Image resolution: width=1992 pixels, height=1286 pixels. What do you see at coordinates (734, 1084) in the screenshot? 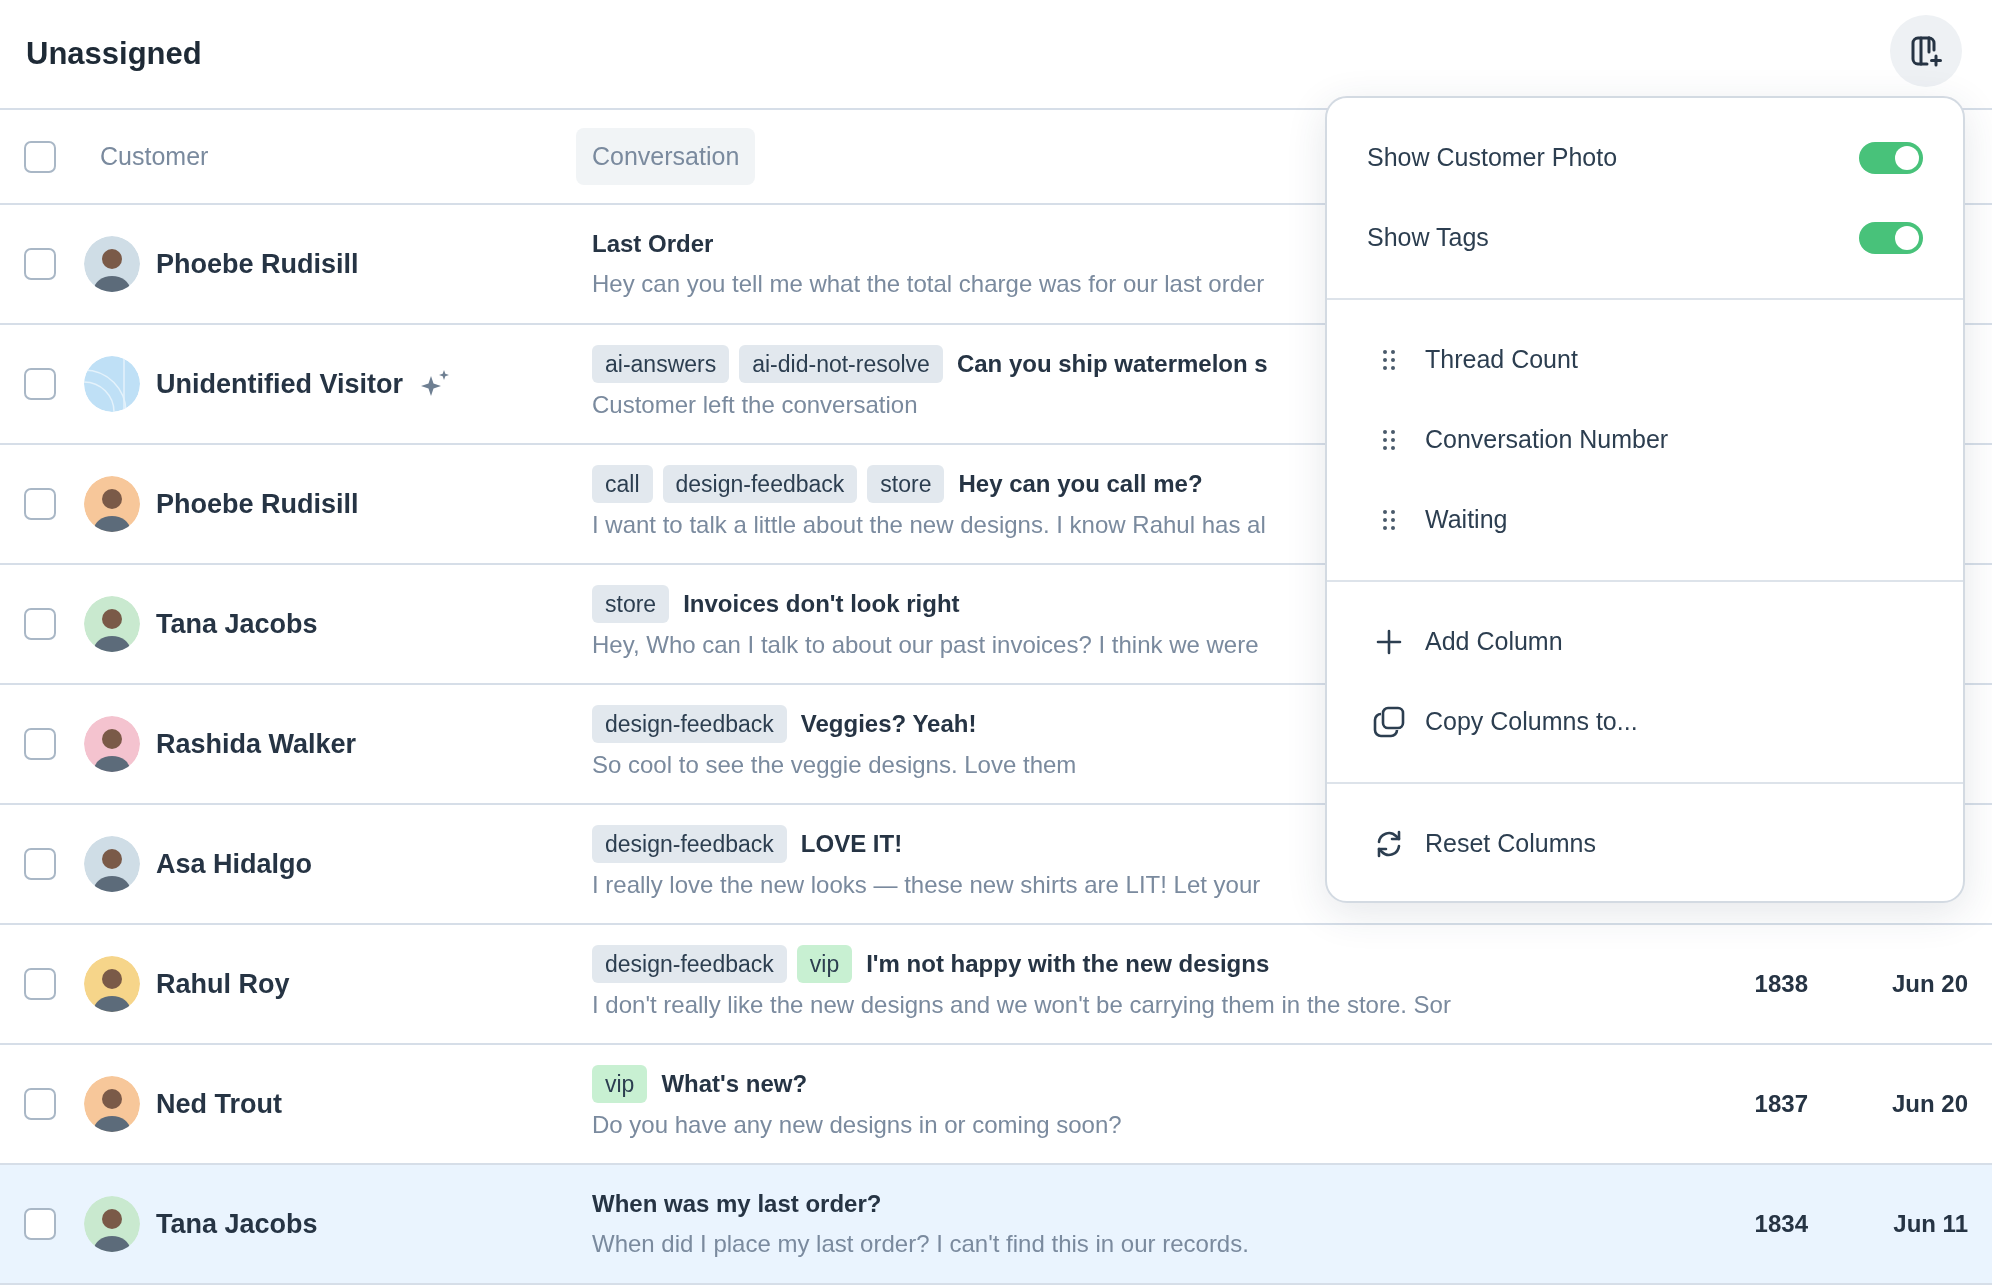
I see `conversation-subject: What's new?` at bounding box center [734, 1084].